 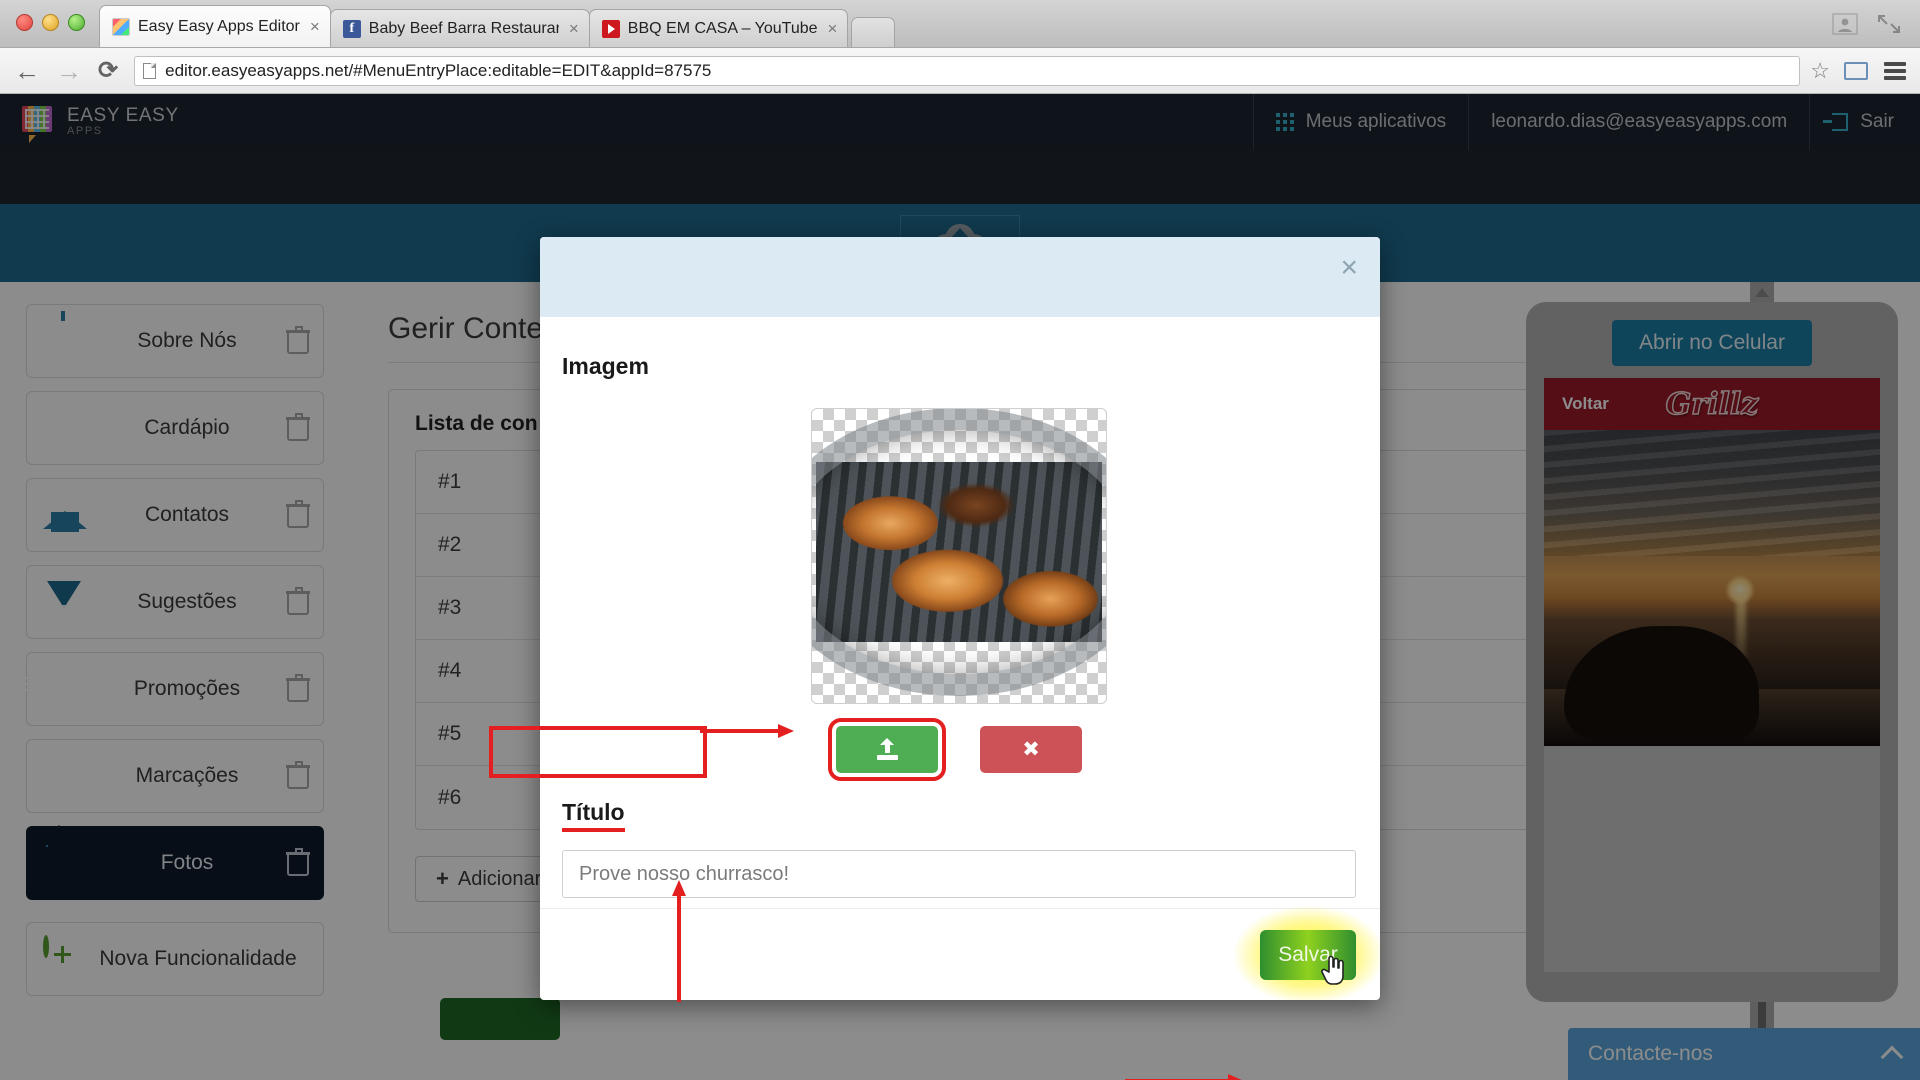 I want to click on tab-title: Baby Beef Barra Restauran, so click(x=463, y=28).